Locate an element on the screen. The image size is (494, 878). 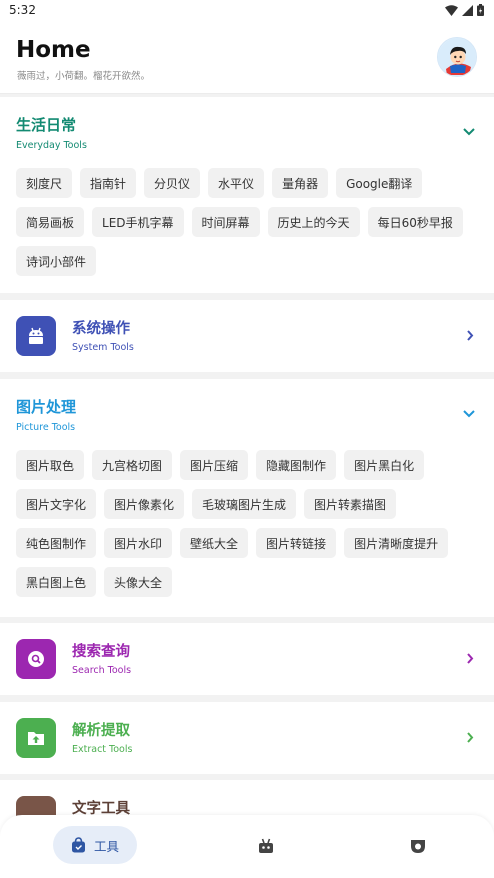
chip-daily-news: 每日60秒早报 is located at coordinates (415, 222).